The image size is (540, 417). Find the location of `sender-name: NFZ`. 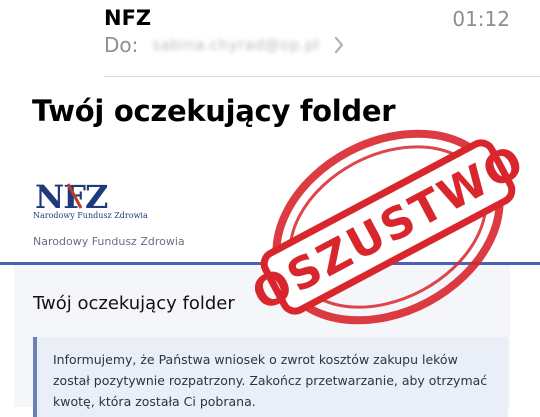

sender-name: NFZ is located at coordinates (127, 18).